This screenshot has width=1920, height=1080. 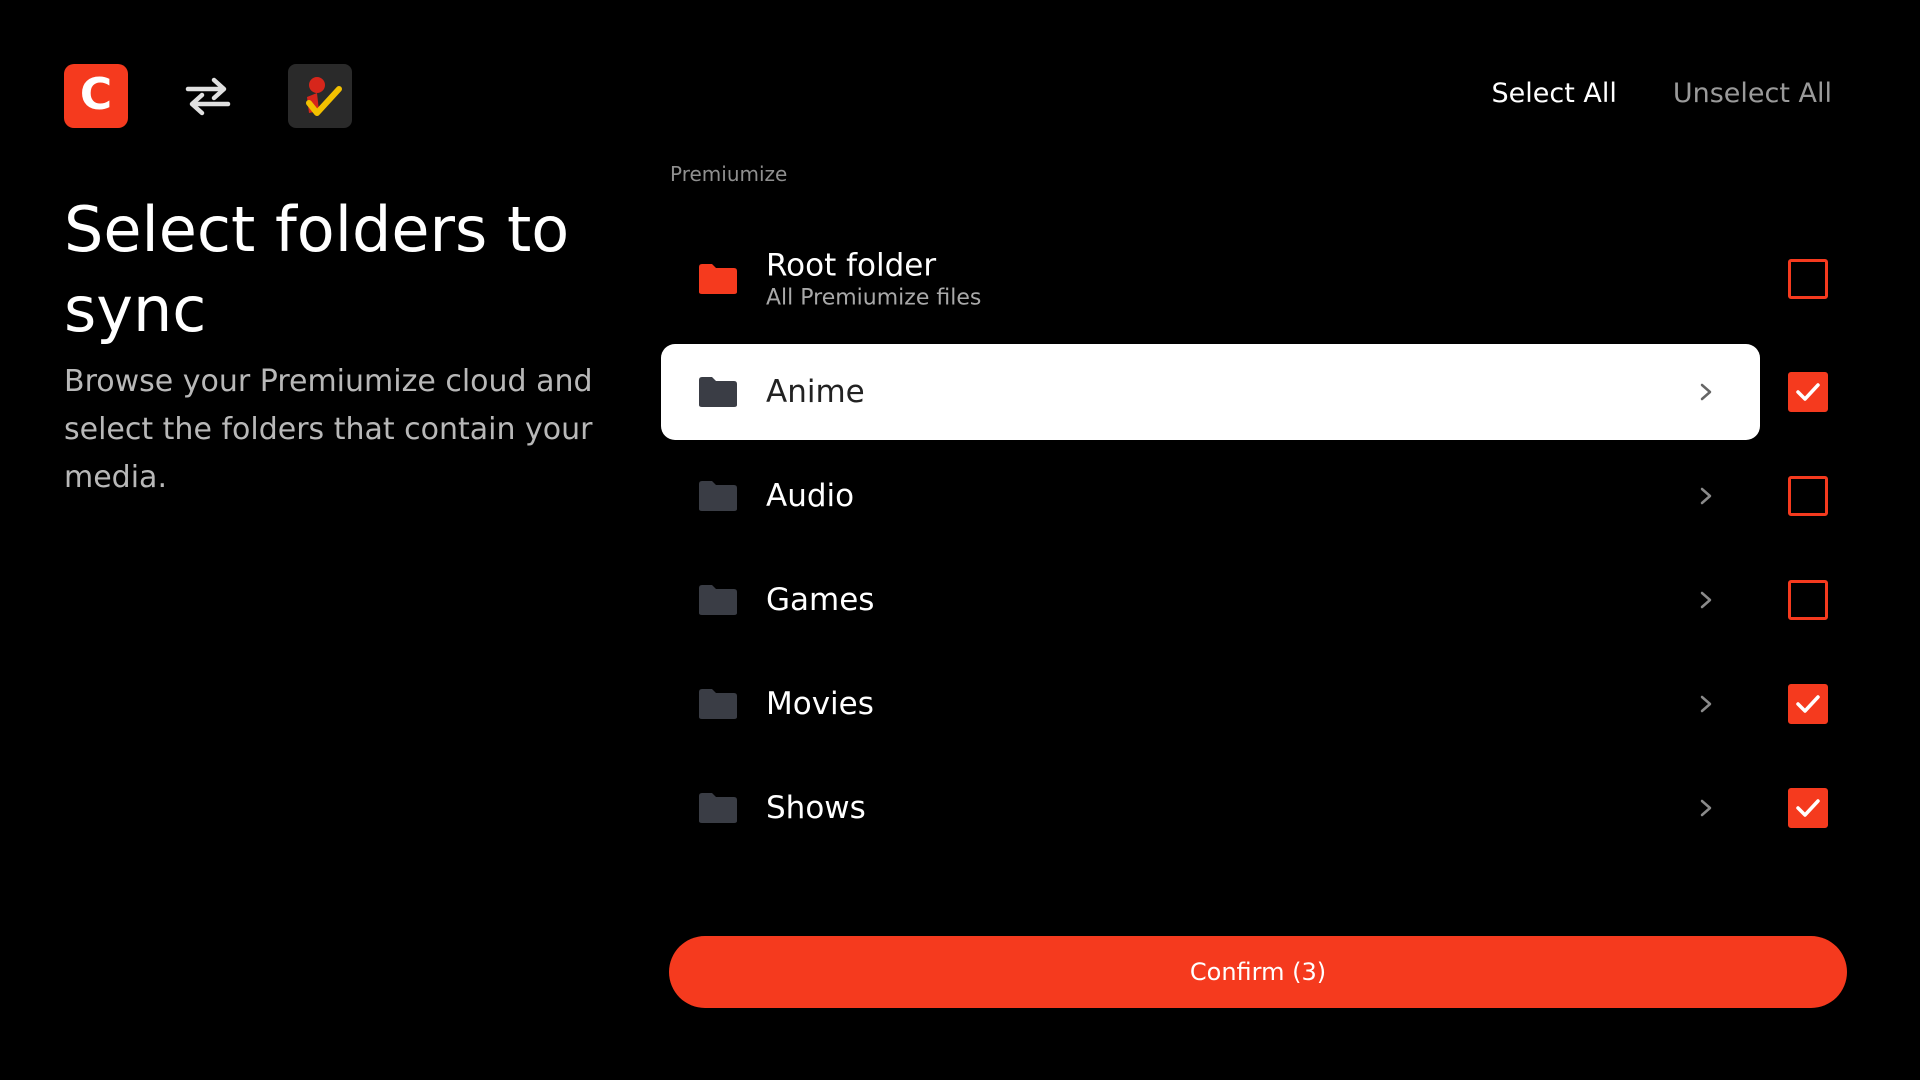 I want to click on confirm-button: Confirm (3), so click(x=1258, y=972).